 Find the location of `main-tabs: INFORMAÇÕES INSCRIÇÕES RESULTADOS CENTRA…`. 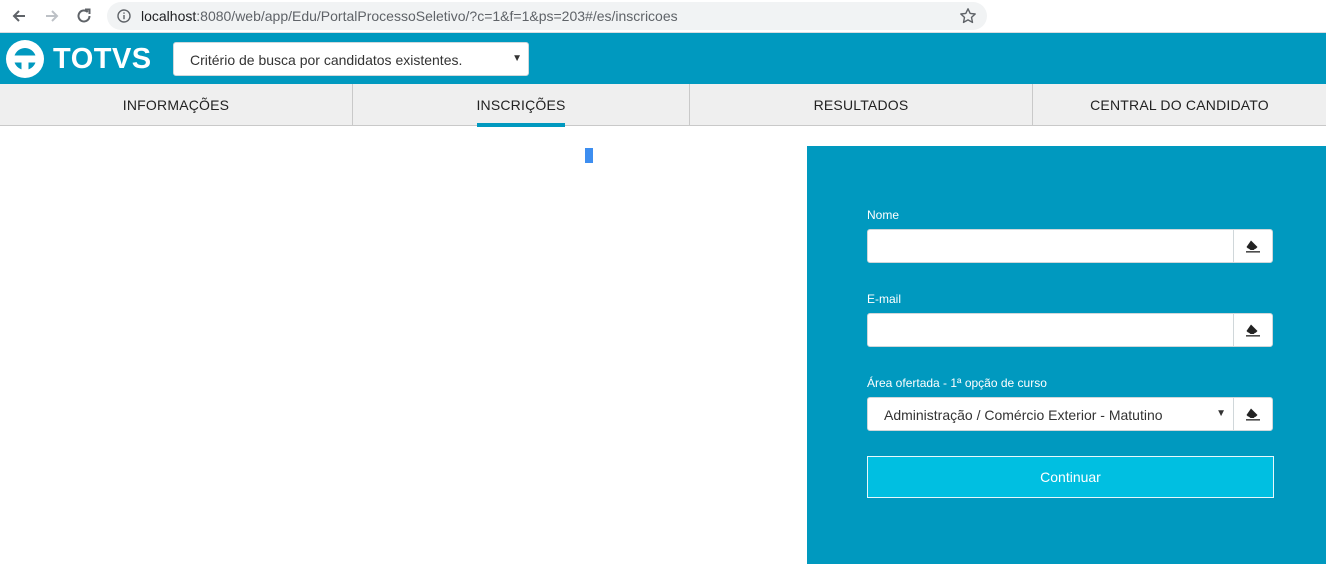

main-tabs: INFORMAÇÕES INSCRIÇÕES RESULTADOS CENTRA… is located at coordinates (663, 105).